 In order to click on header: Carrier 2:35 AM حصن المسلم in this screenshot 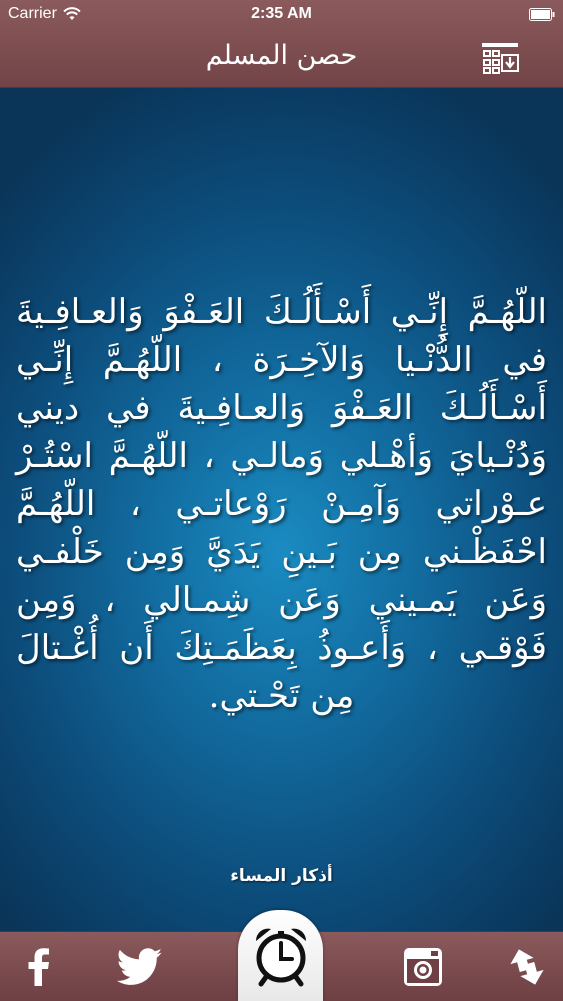, I will do `click(281, 44)`.